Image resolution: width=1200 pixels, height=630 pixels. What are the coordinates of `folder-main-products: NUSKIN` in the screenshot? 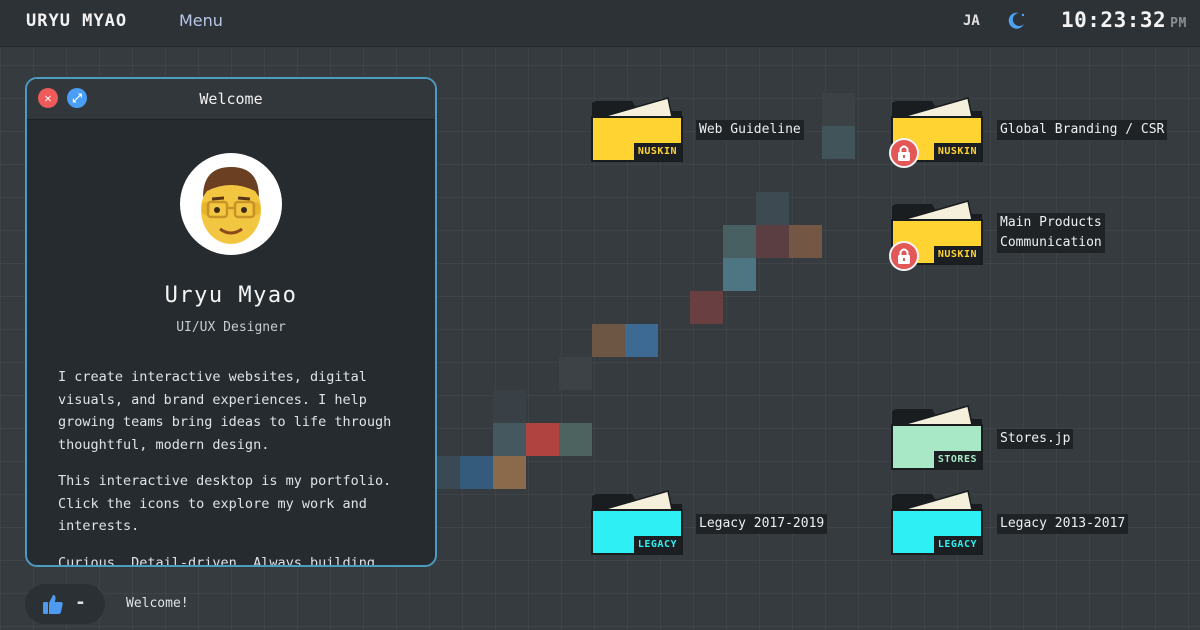 It's located at (937, 234).